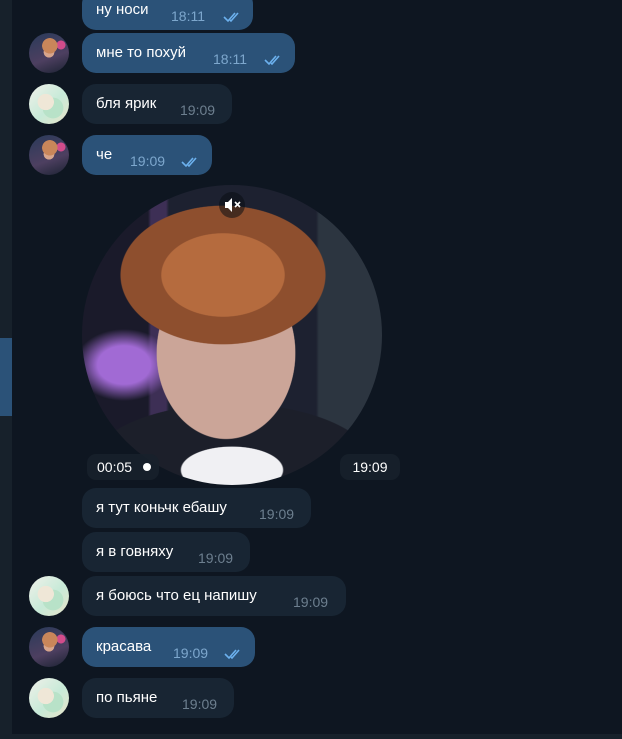  I want to click on composer-edge, so click(317, 736).